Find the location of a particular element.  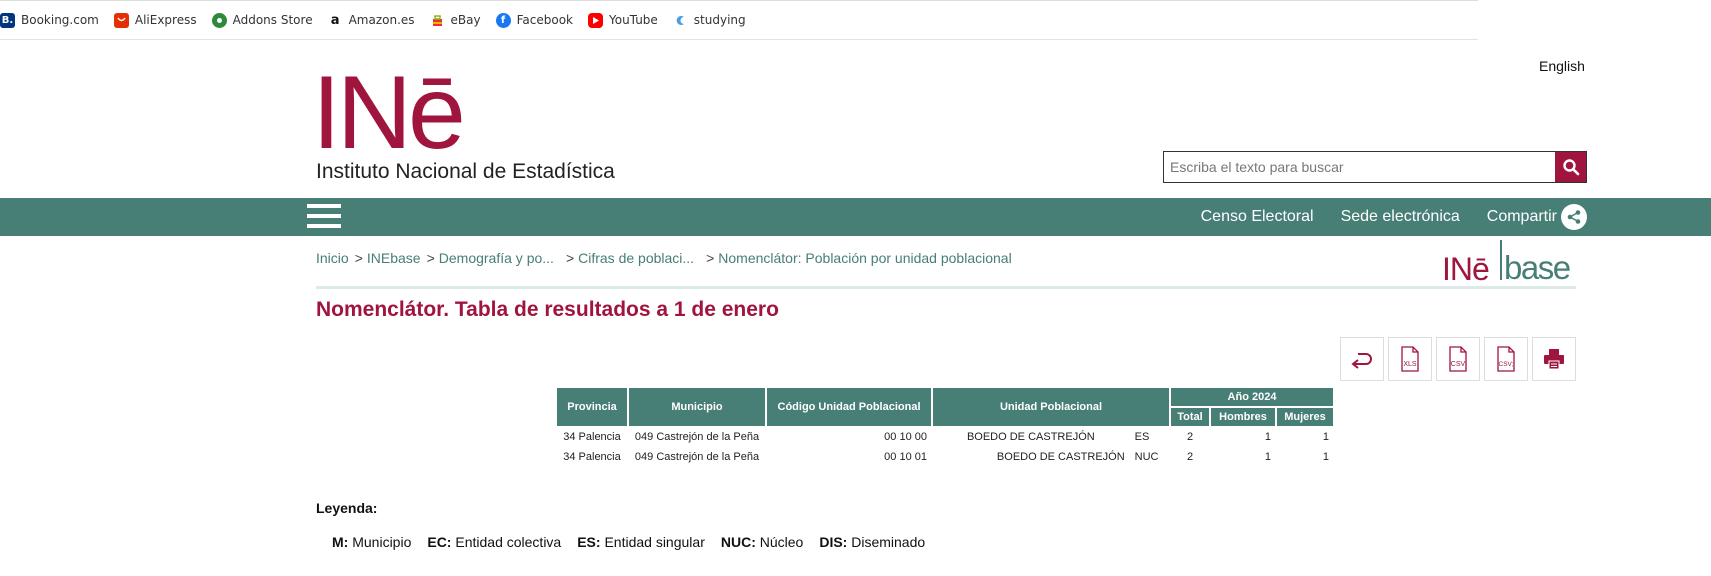

table-toolbar: XLS CSV CSV; is located at coordinates (1460, 359).